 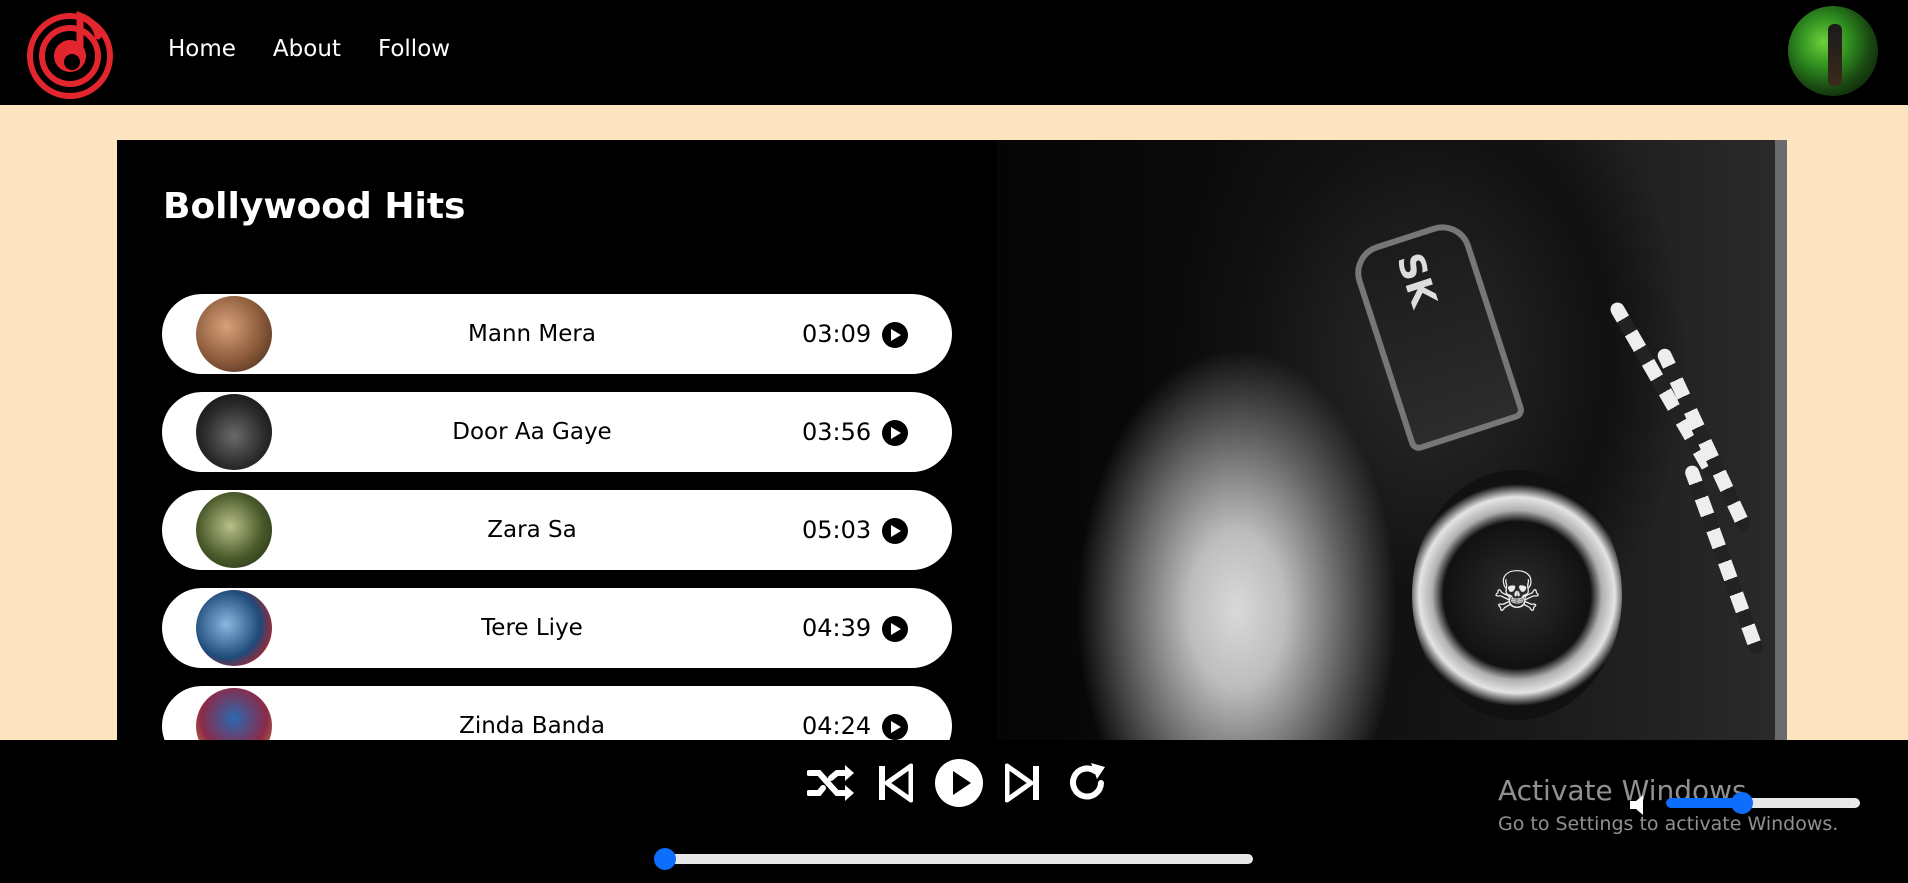 I want to click on song-name: Door Aa Gaye, so click(x=532, y=432).